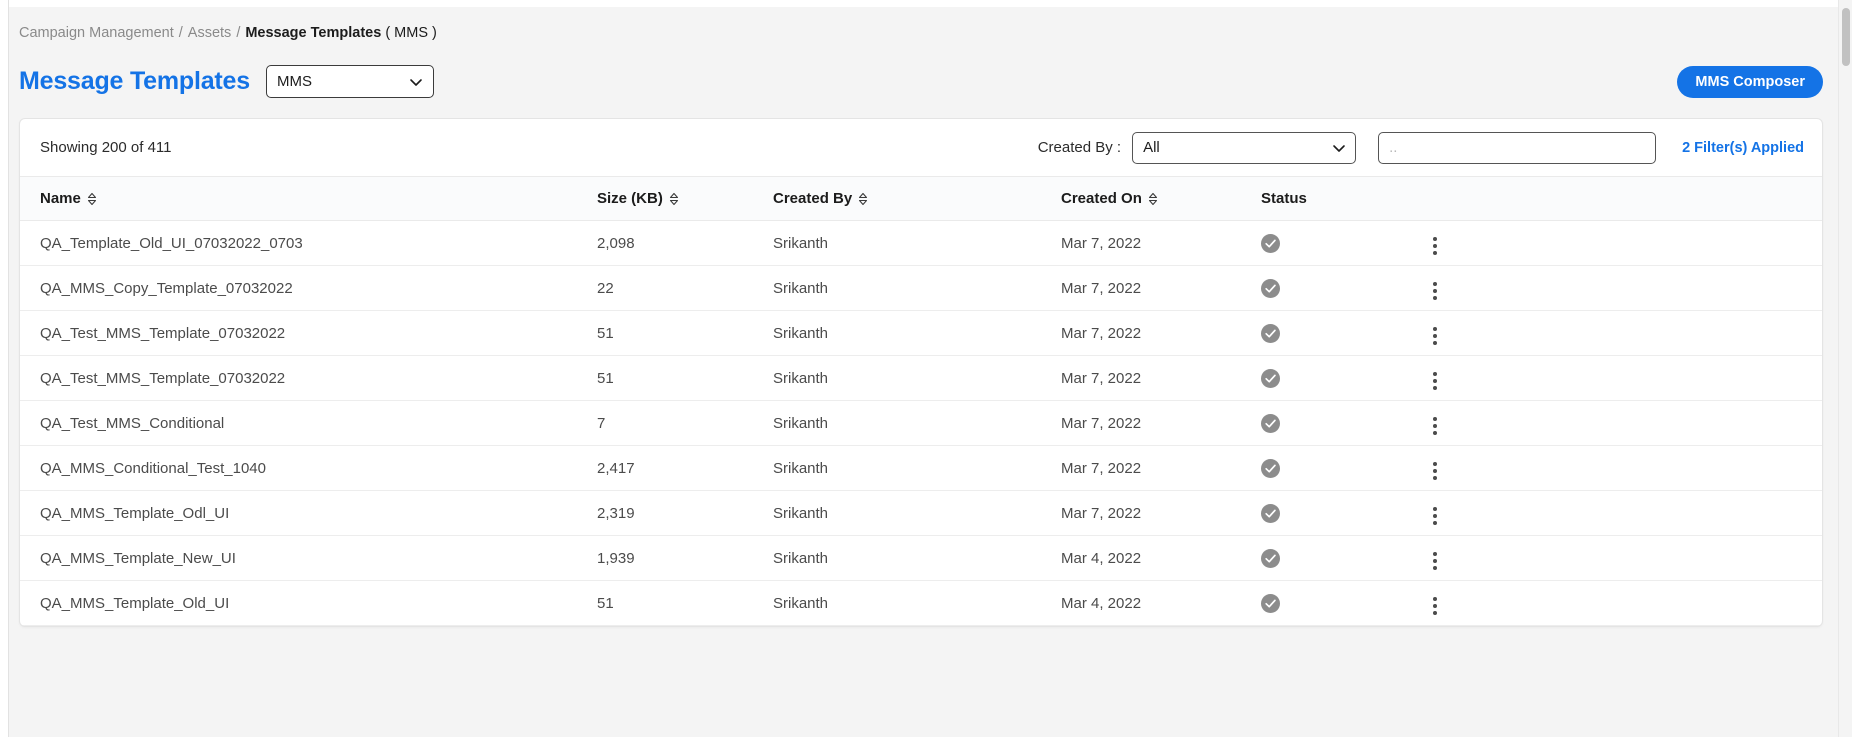  What do you see at coordinates (897, 199) in the screenshot?
I see `column-header-created-by: Created By` at bounding box center [897, 199].